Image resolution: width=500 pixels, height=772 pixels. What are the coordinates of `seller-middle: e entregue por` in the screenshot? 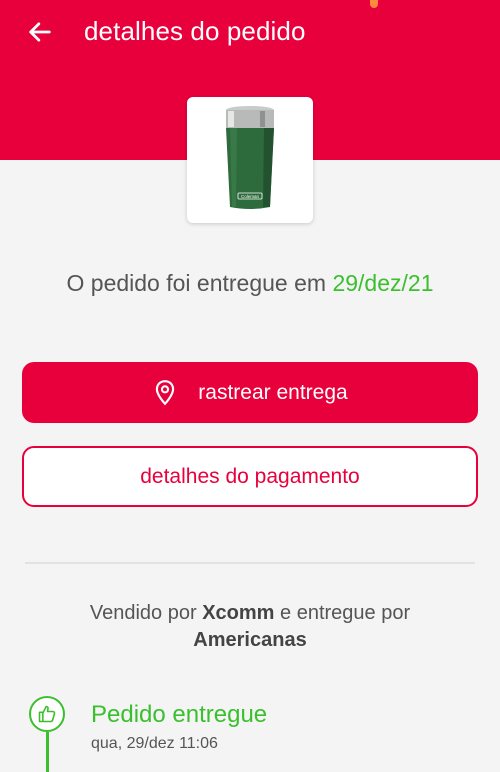 It's located at (345, 613).